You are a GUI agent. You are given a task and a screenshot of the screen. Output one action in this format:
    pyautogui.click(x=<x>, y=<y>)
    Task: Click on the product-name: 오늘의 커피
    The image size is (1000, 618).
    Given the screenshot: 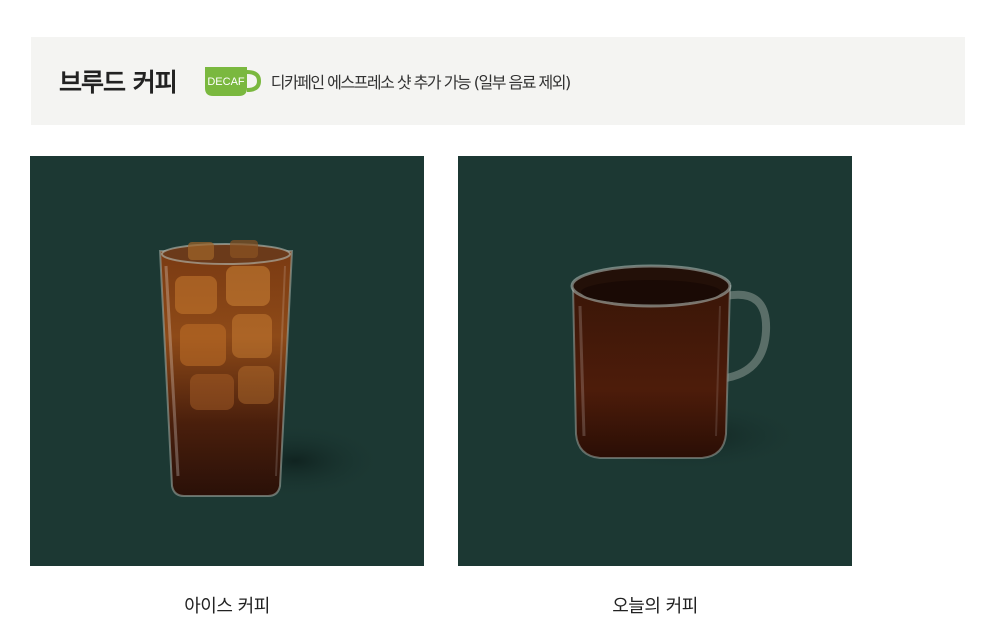 What is the action you would take?
    pyautogui.click(x=655, y=605)
    